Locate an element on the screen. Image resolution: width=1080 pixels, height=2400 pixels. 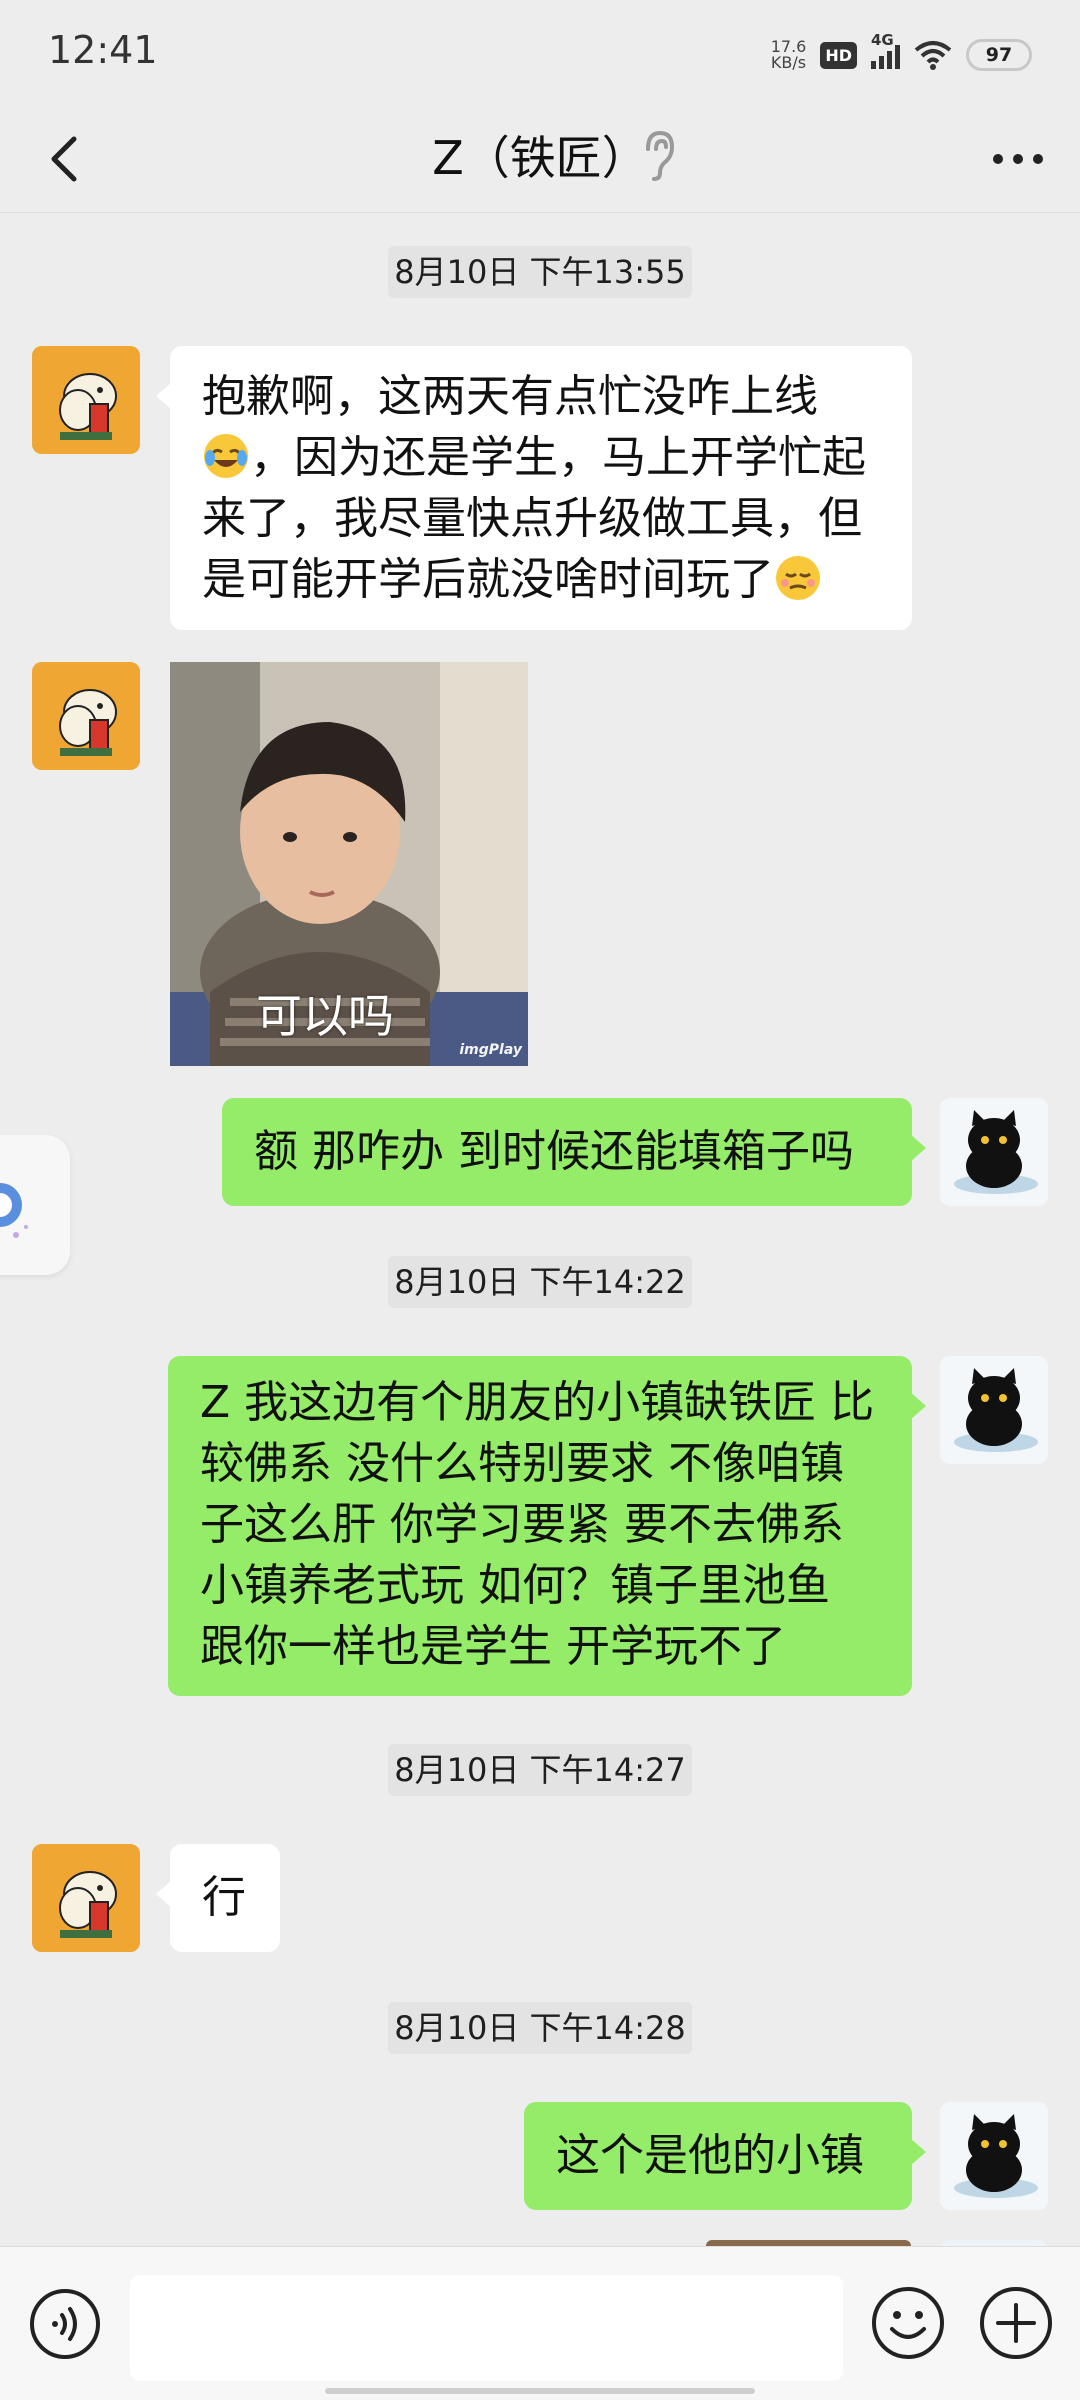
network-speed: 17.6 KB/s is located at coordinates (788, 54).